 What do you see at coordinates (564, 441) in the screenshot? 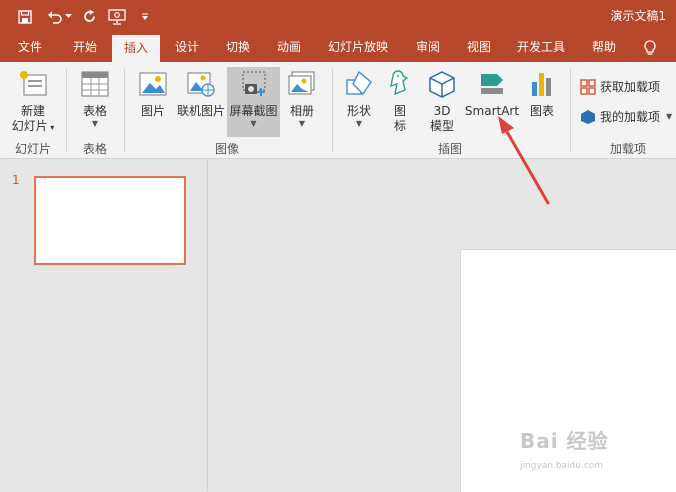
I see `watermark-logo-text: Bai 经验` at bounding box center [564, 441].